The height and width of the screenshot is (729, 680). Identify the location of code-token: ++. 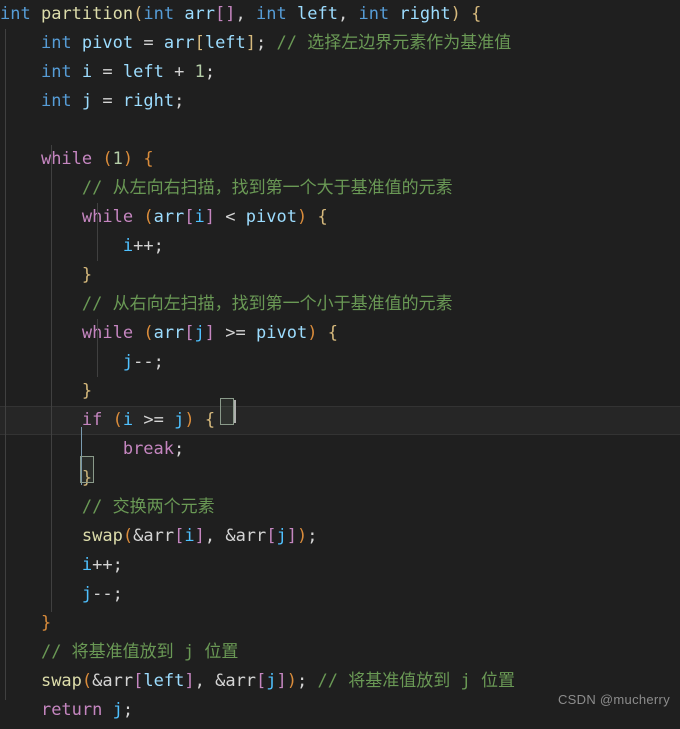
(102, 565).